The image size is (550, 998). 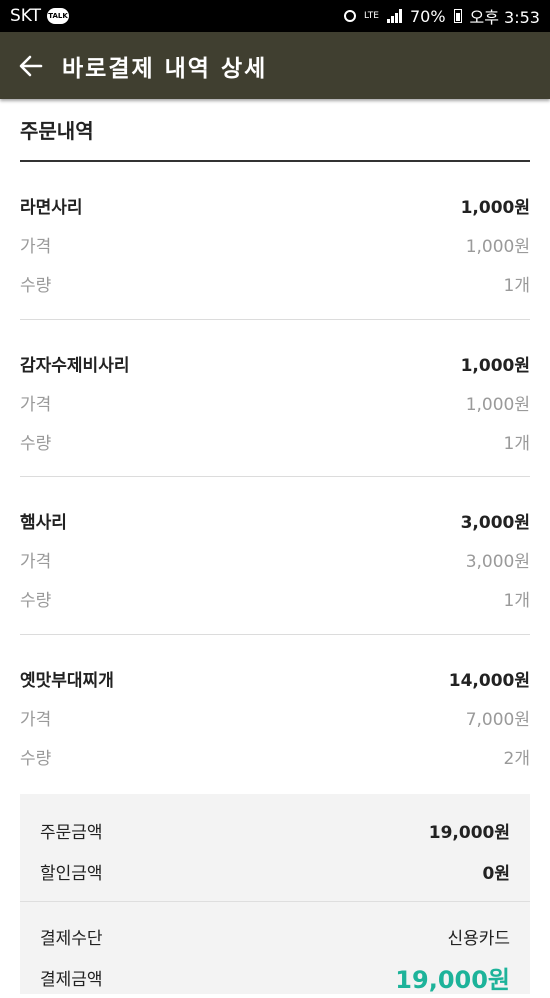 What do you see at coordinates (67, 680) in the screenshot?
I see `item-name: 옛맛부대찌개` at bounding box center [67, 680].